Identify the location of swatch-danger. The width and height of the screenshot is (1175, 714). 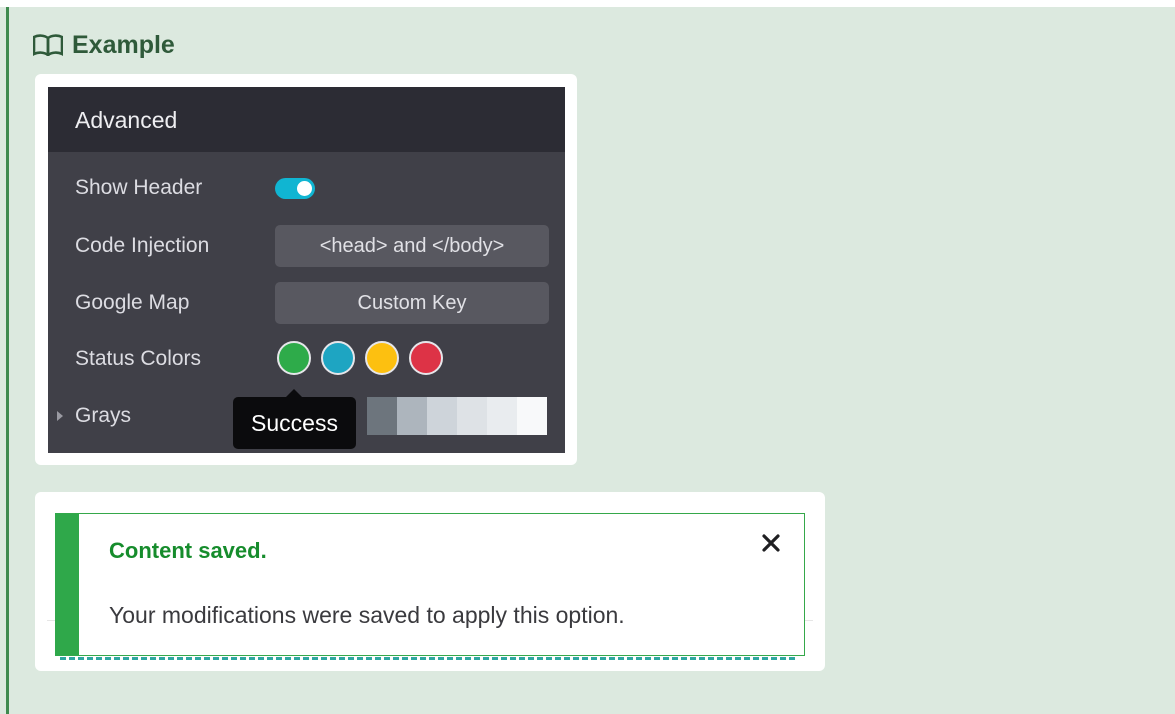
(426, 358).